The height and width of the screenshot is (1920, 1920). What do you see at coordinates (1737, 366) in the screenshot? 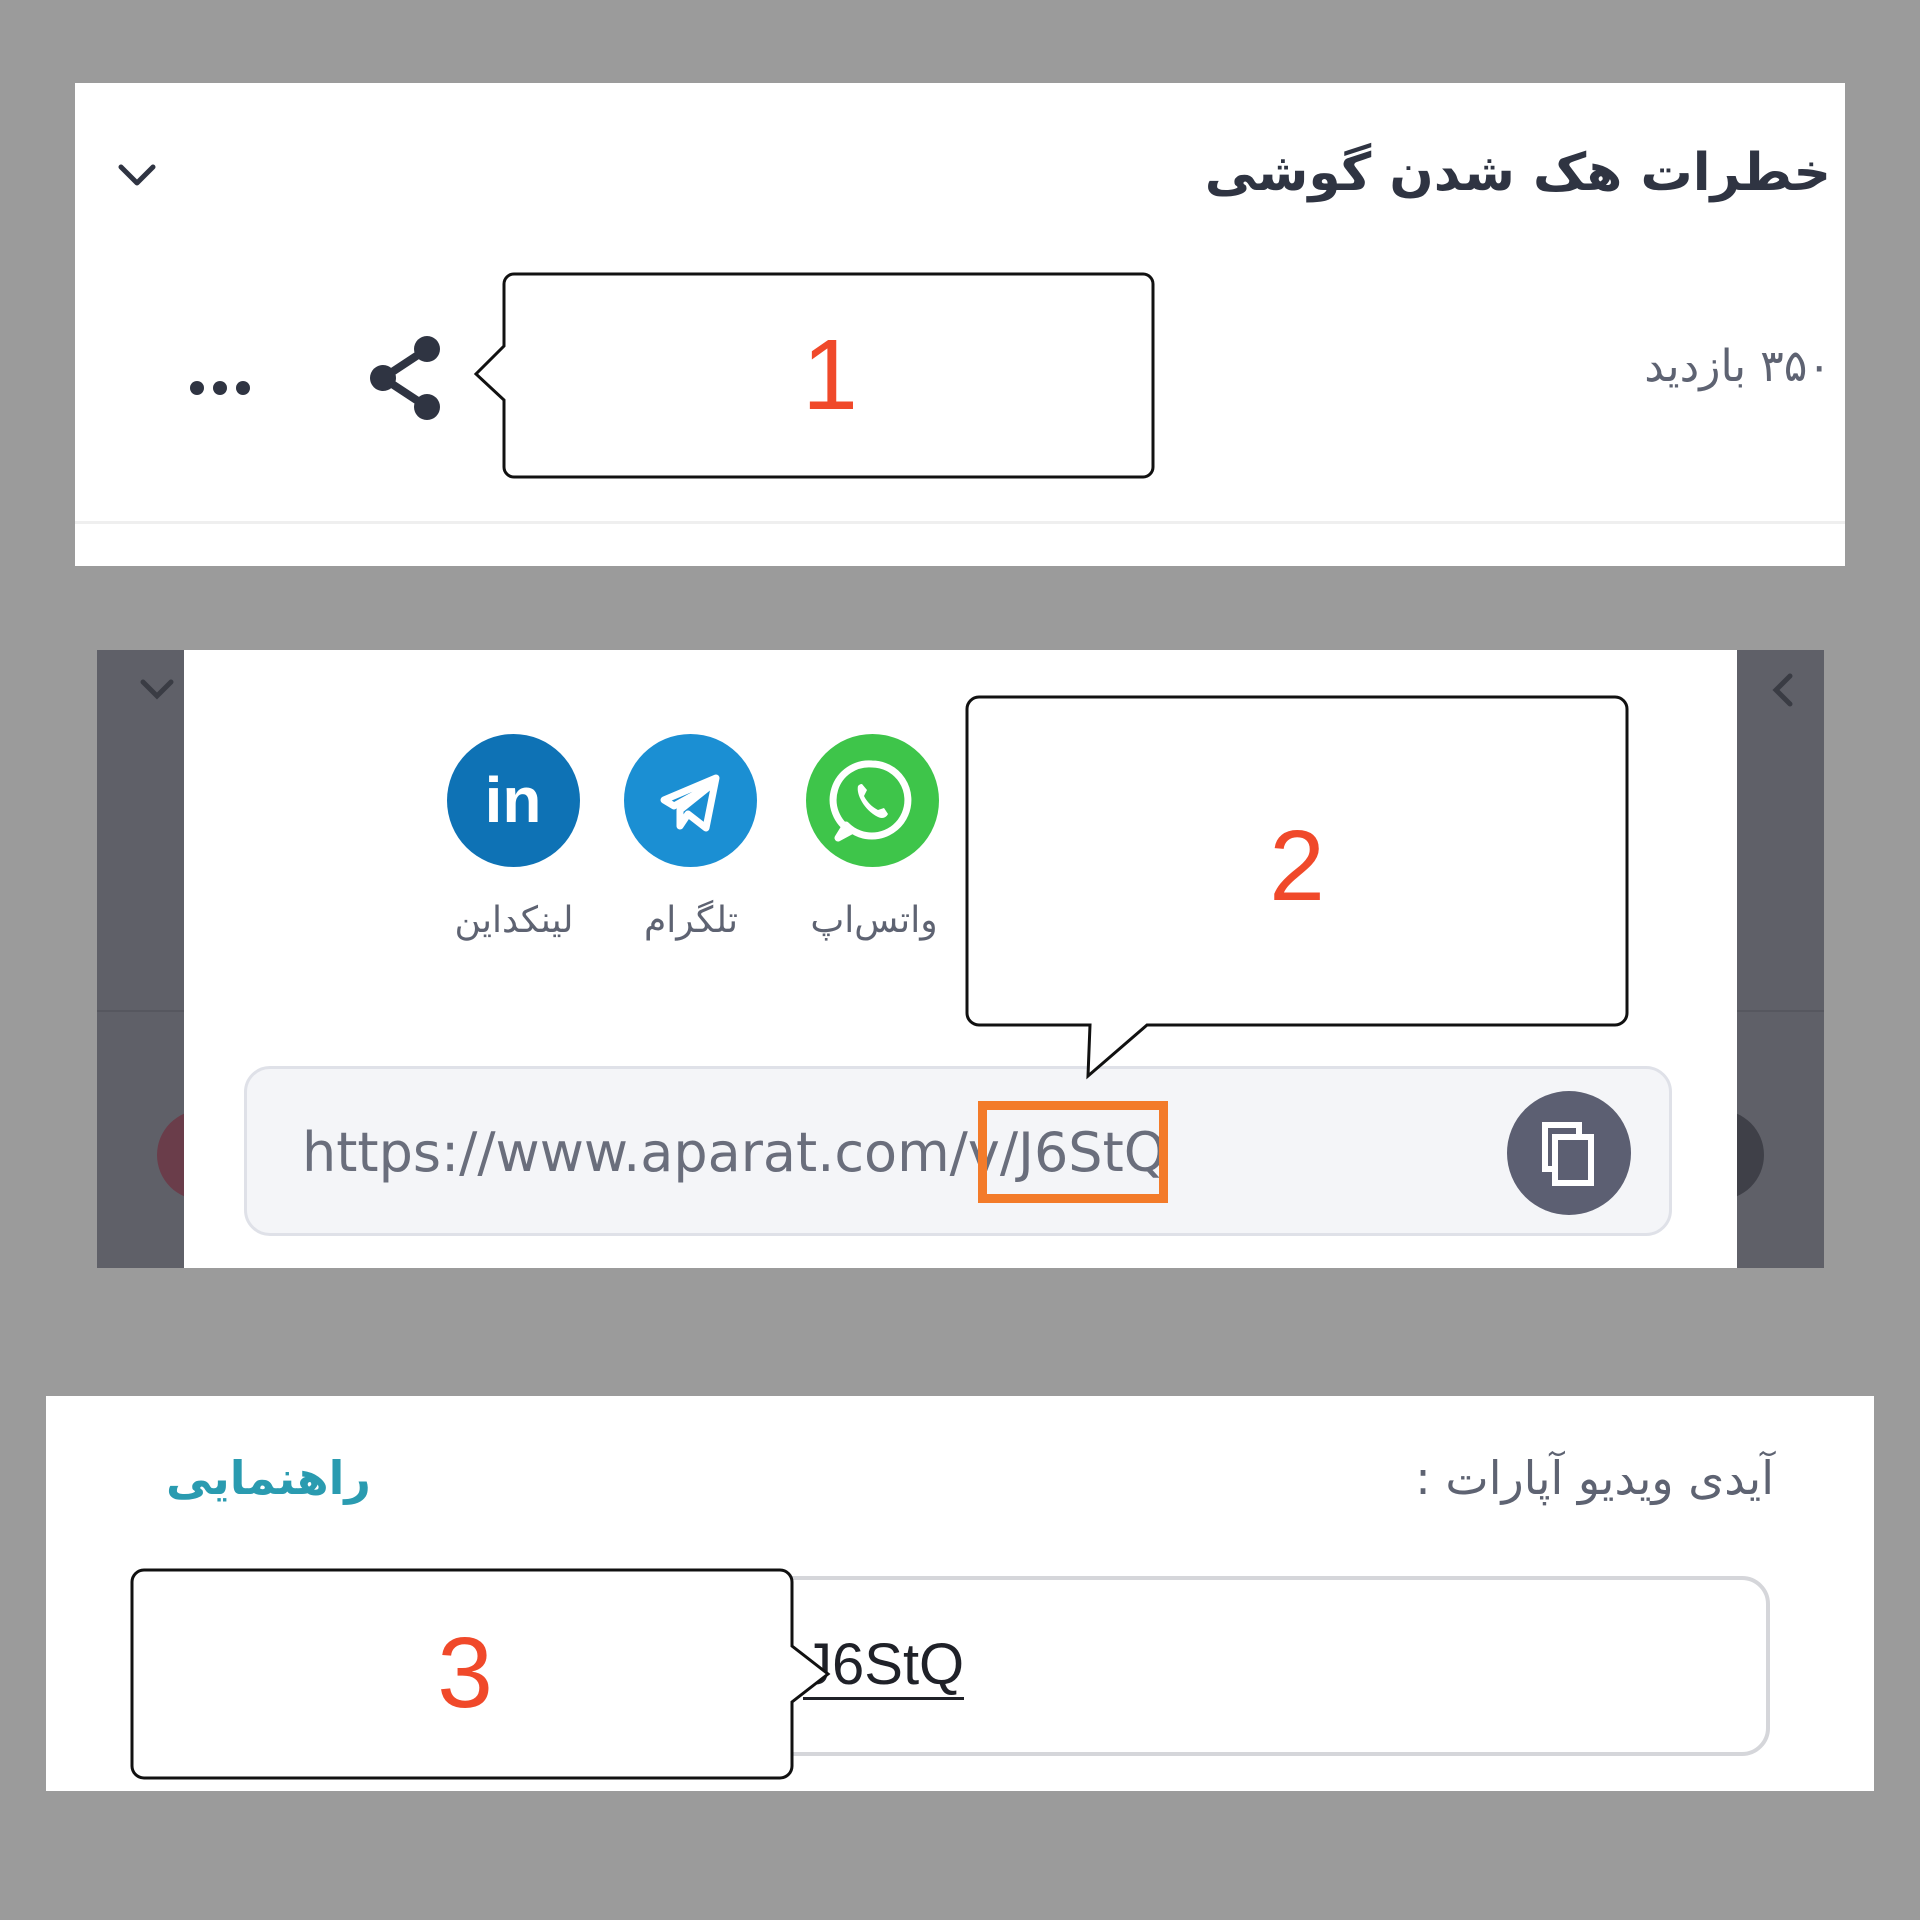
I see `view-count: ۳۵۰ بازدید` at bounding box center [1737, 366].